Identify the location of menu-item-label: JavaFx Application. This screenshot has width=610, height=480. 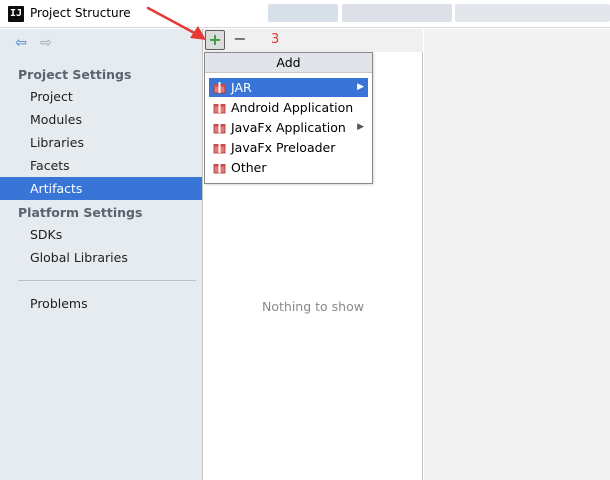
(288, 127).